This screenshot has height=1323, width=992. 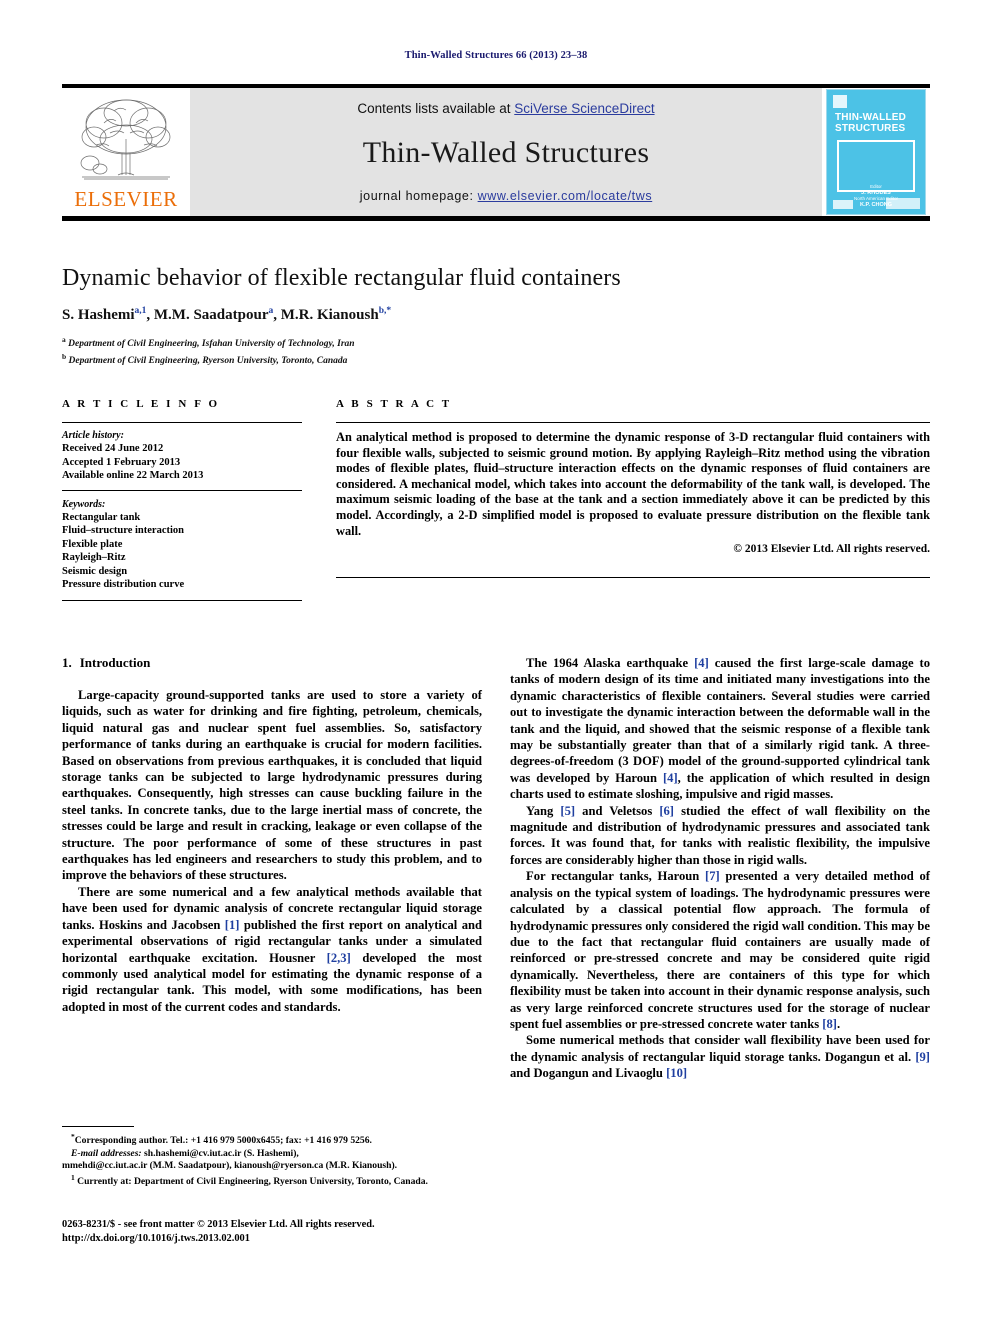 I want to click on contents-prefix: Contents lists available at, so click(x=436, y=108).